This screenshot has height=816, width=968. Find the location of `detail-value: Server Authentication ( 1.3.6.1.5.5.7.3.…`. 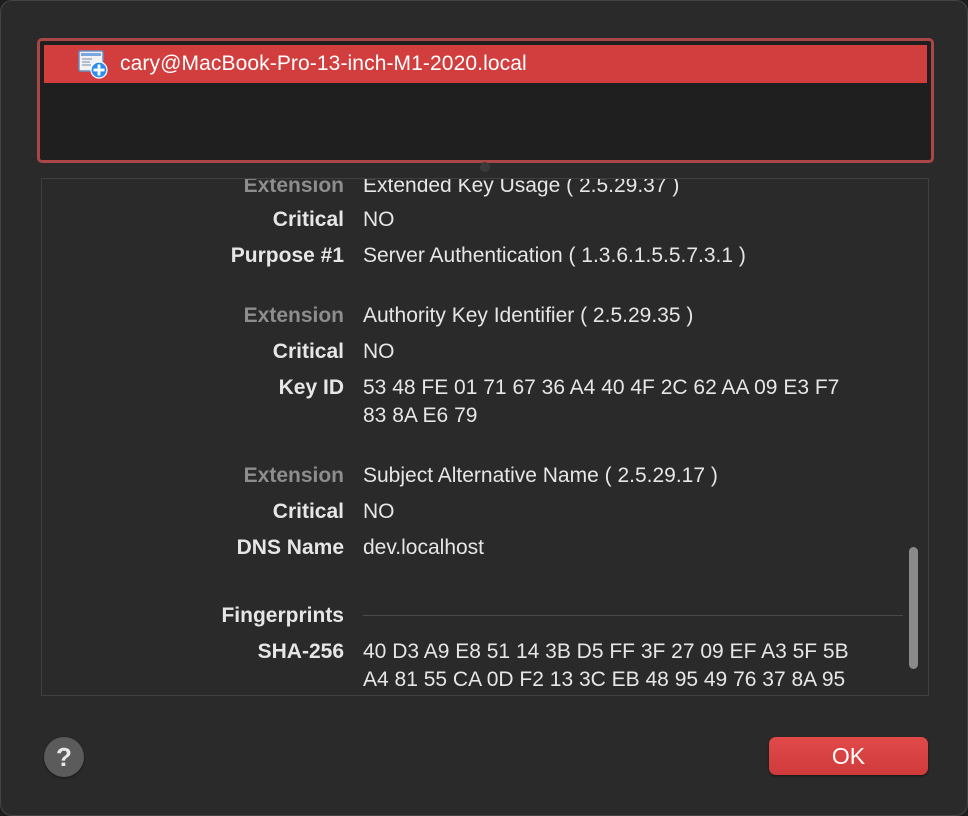

detail-value: Server Authentication ( 1.3.6.1.5.5.7.3.… is located at coordinates (554, 255).